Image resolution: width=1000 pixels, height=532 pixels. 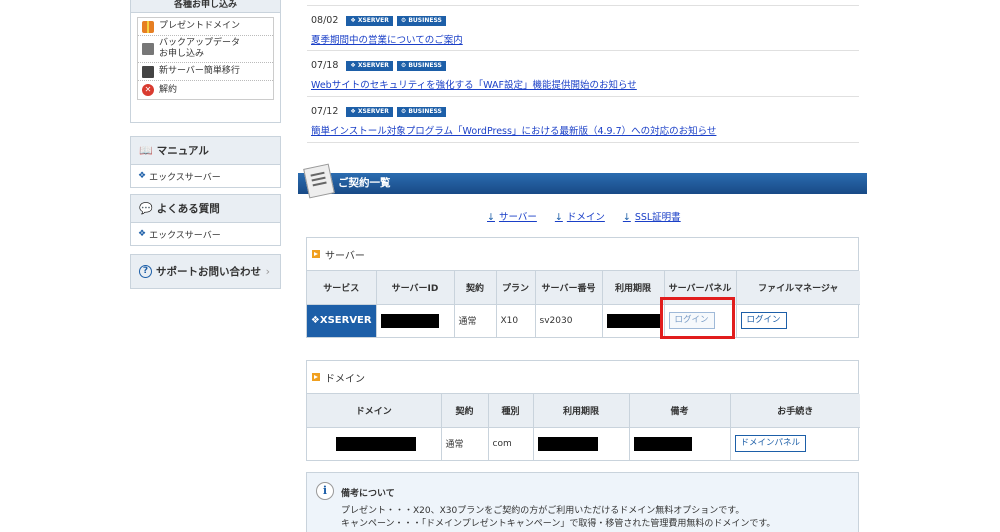 I want to click on remarks-cell, so click(x=680, y=443).